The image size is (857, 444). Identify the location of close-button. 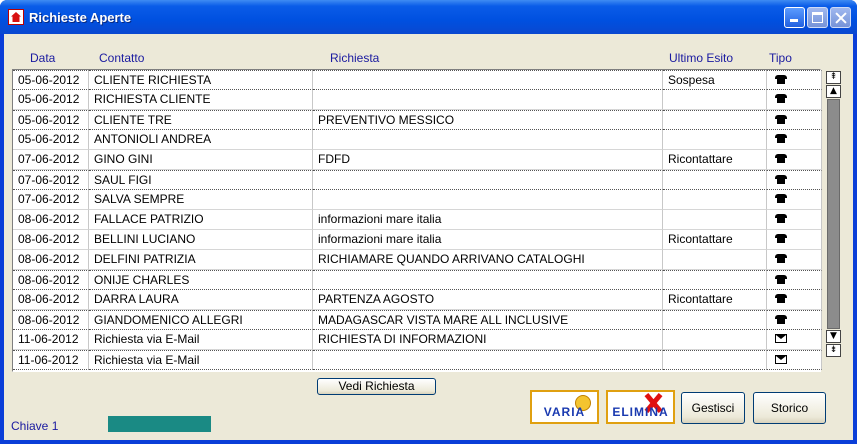
(840, 17).